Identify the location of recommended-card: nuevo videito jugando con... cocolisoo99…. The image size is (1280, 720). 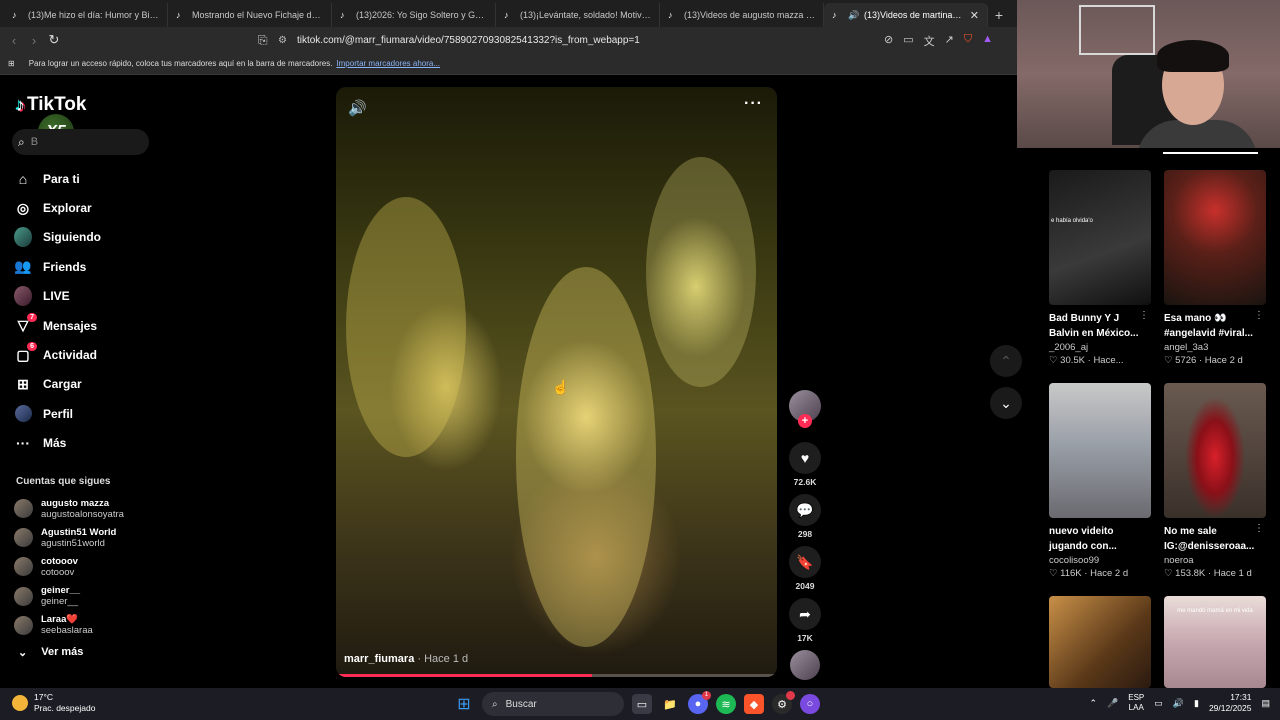
(1100, 481).